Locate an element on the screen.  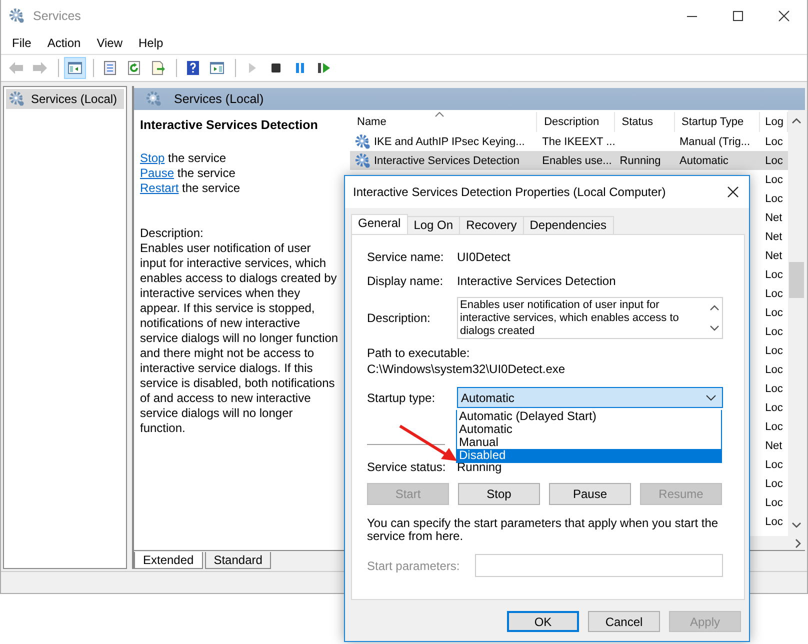
description-text: Enables user notification of user input for interactive services, which enables access to dialogs created by interactive services when they appear. If this service is stopped, notifications of new interactive service dialogs will no longer function and there might not be access to interactive service dialogs. If this service is disabled, both notifications of and access to new interactive service dialogs will no longer function. is located at coordinates (239, 338).